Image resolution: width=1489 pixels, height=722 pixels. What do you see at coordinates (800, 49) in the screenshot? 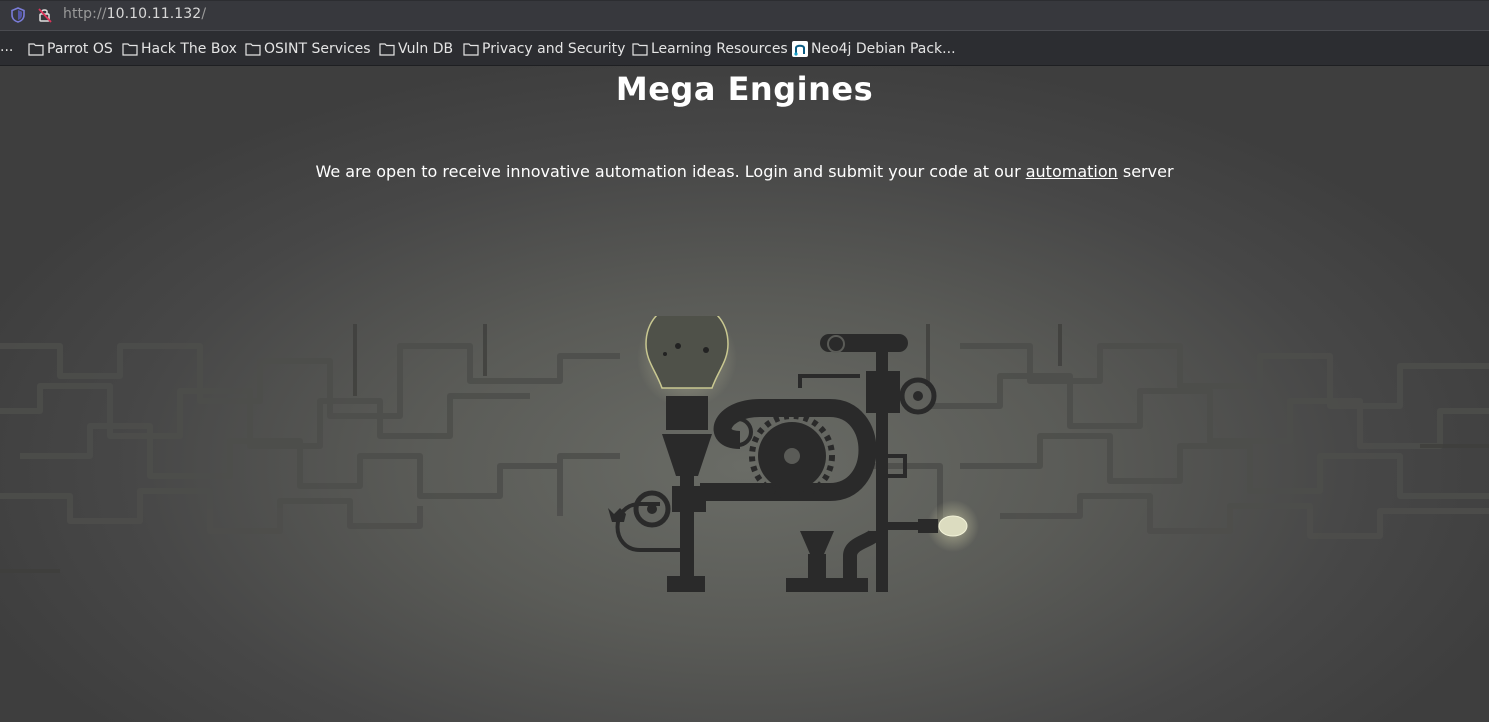
I see `neo4j-favicon-icon` at bounding box center [800, 49].